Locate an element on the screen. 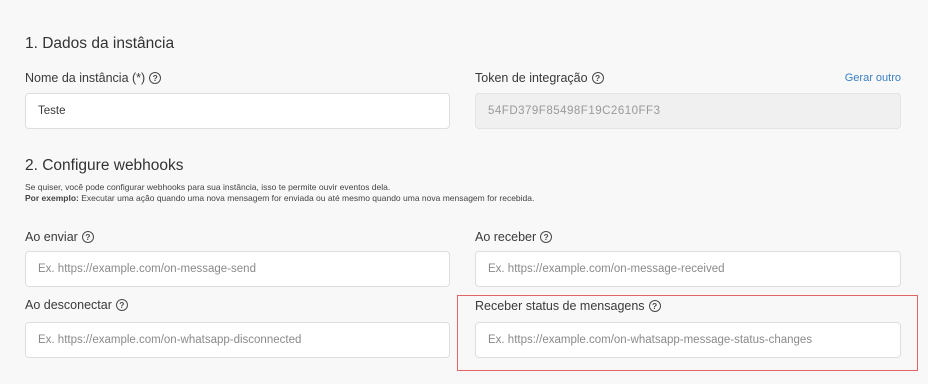  on-disconnect-webhook-input is located at coordinates (237, 340).